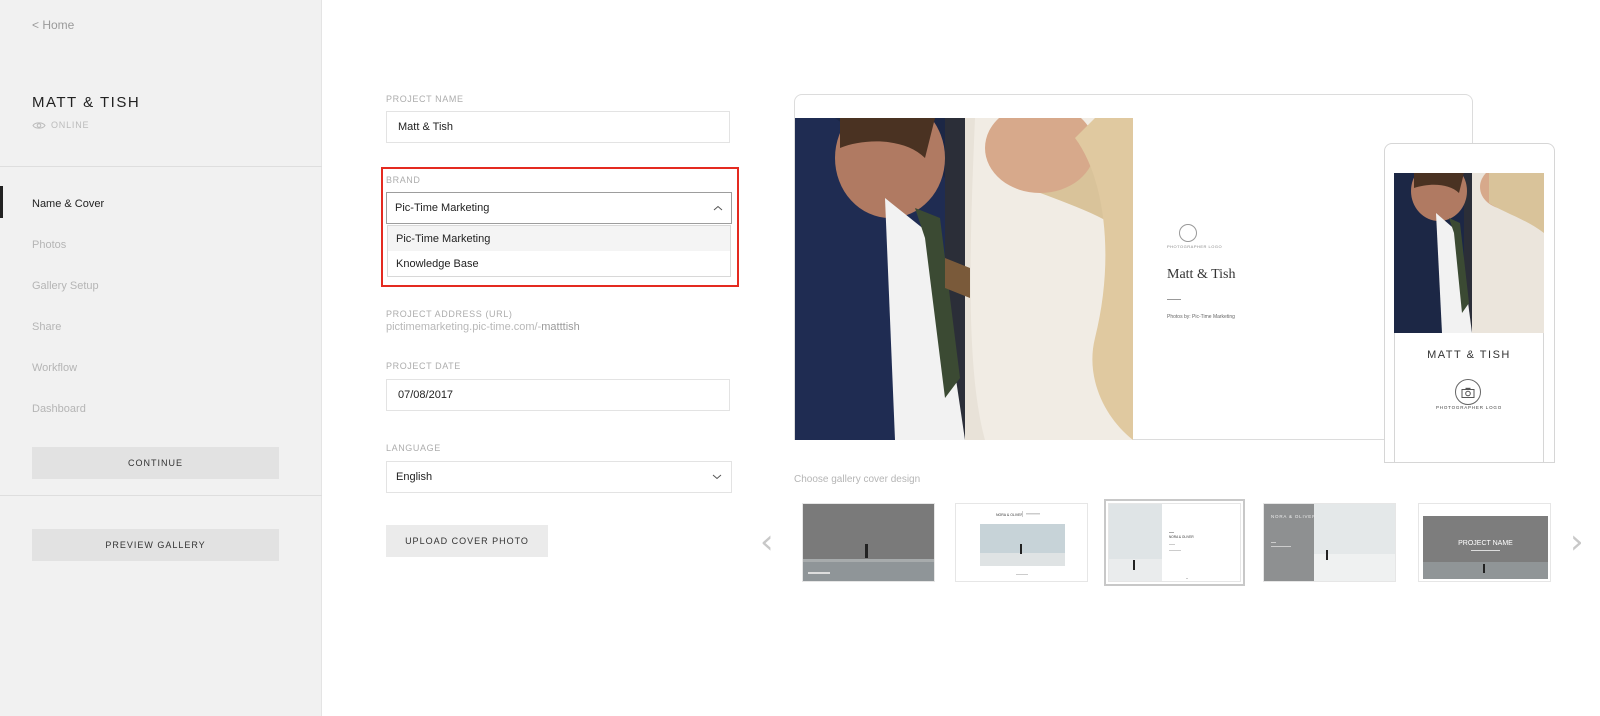 This screenshot has height=716, width=1600. I want to click on chevron-down-icon, so click(717, 477).